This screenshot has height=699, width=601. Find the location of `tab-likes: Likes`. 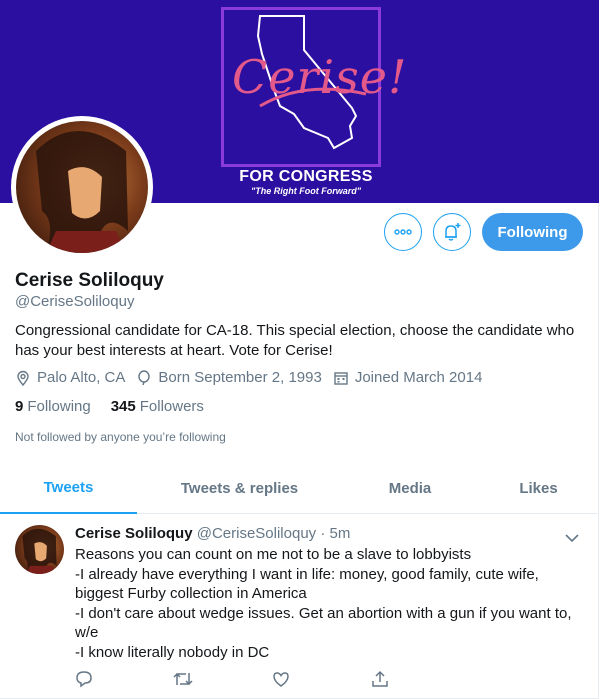

tab-likes: Likes is located at coordinates (538, 488).